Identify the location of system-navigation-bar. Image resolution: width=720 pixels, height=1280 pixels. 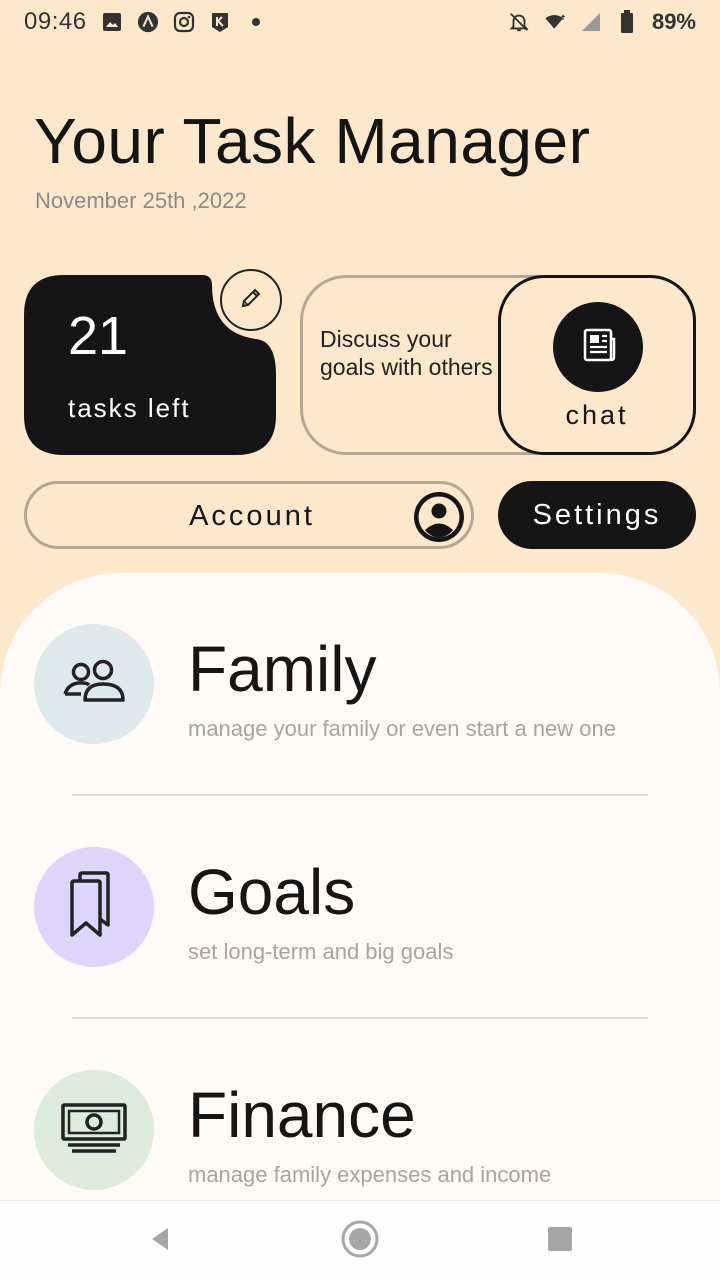
(360, 1240).